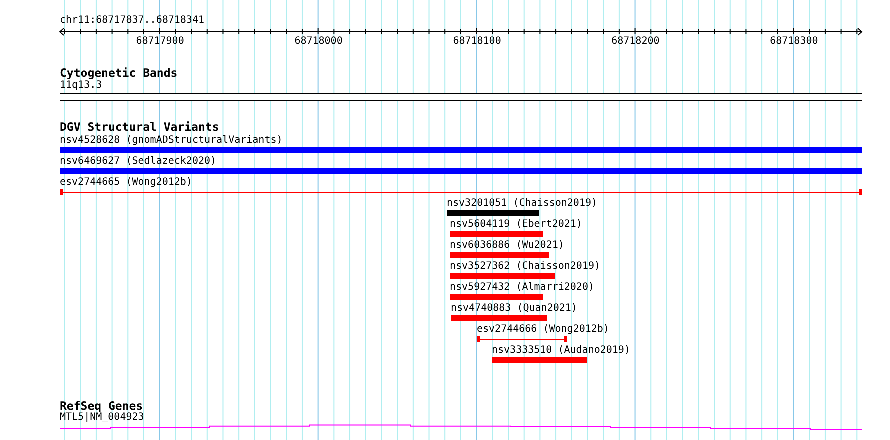 The height and width of the screenshot is (440, 890). What do you see at coordinates (126, 182) in the screenshot?
I see `variant-label: esv2744665 (Wong2012b)` at bounding box center [126, 182].